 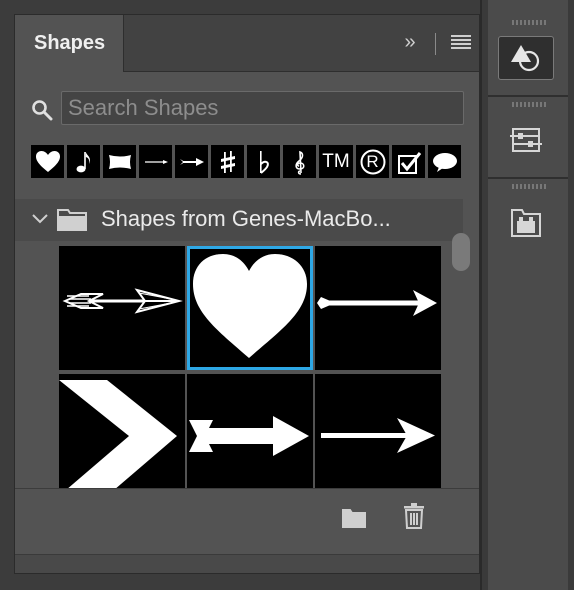 I want to click on new-group-folder-icon, so click(x=354, y=518).